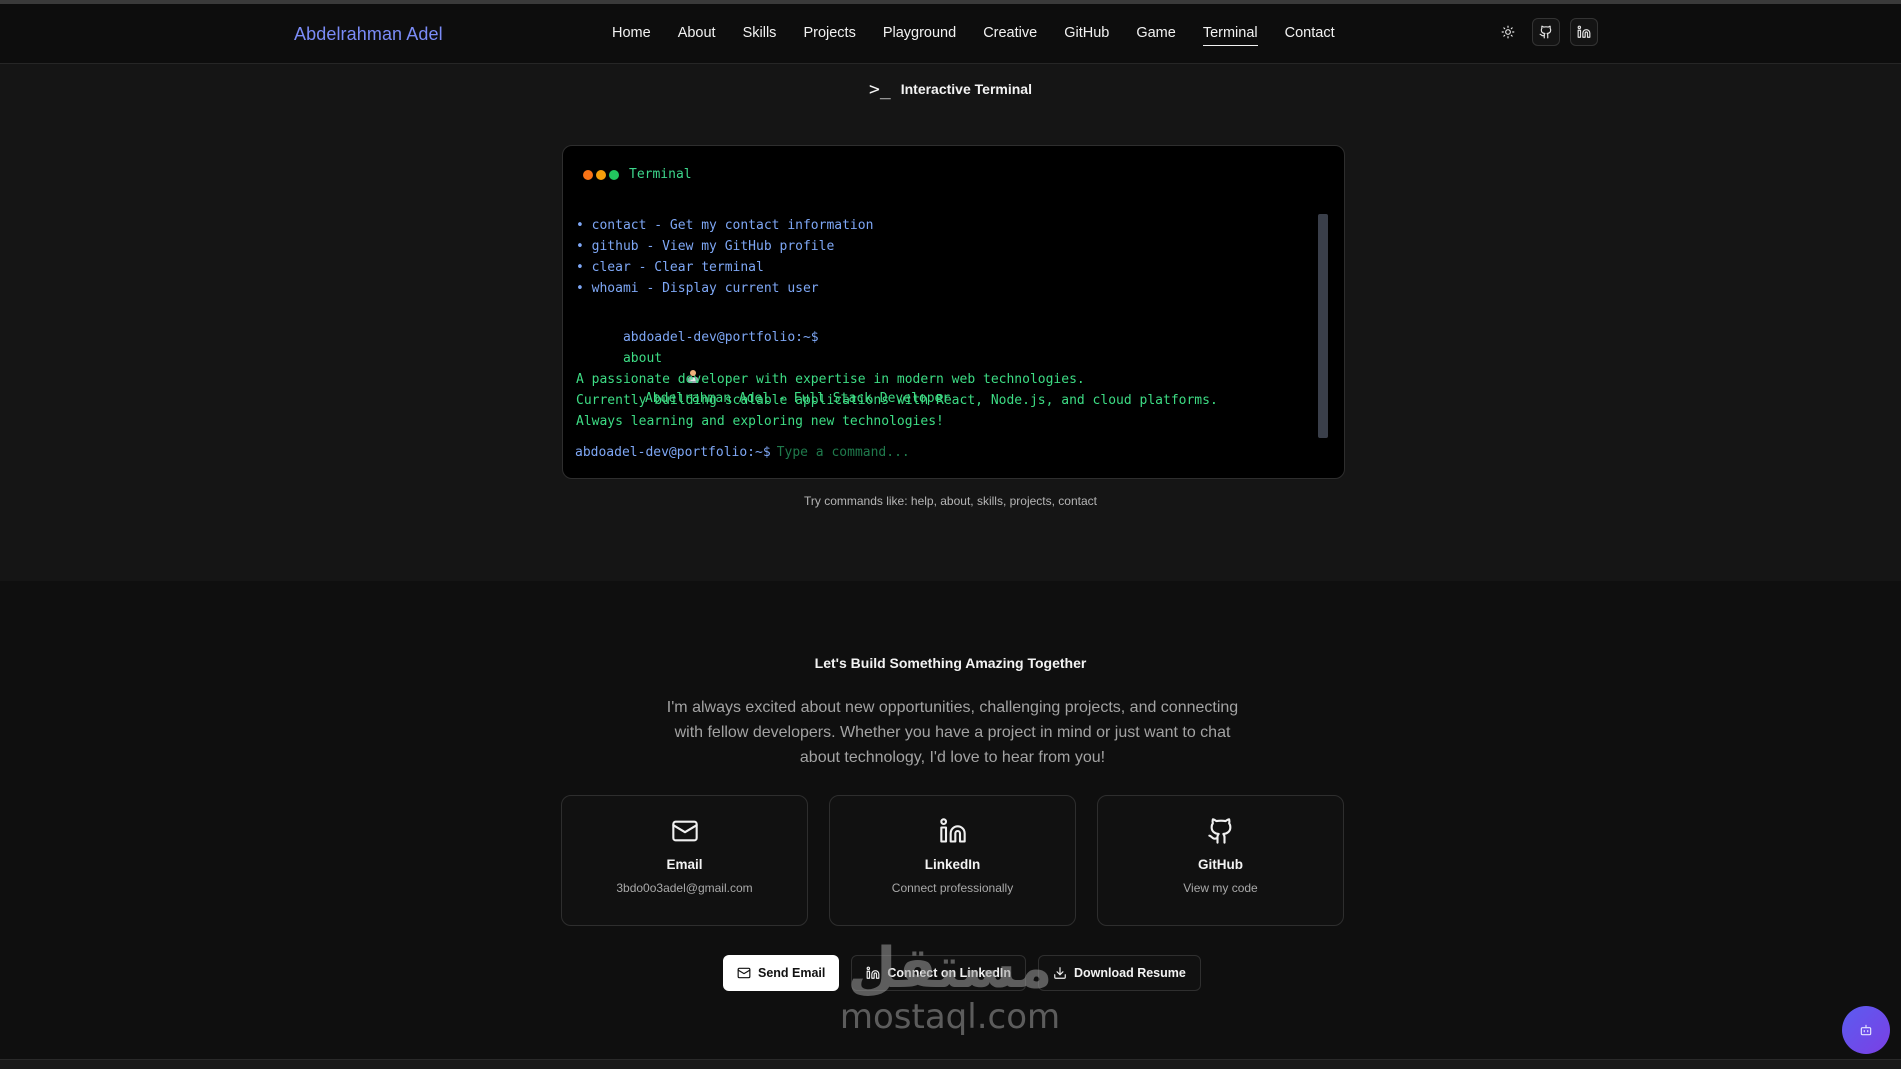  I want to click on connect-linkedin-button: Connect on LinkedIn, so click(938, 973).